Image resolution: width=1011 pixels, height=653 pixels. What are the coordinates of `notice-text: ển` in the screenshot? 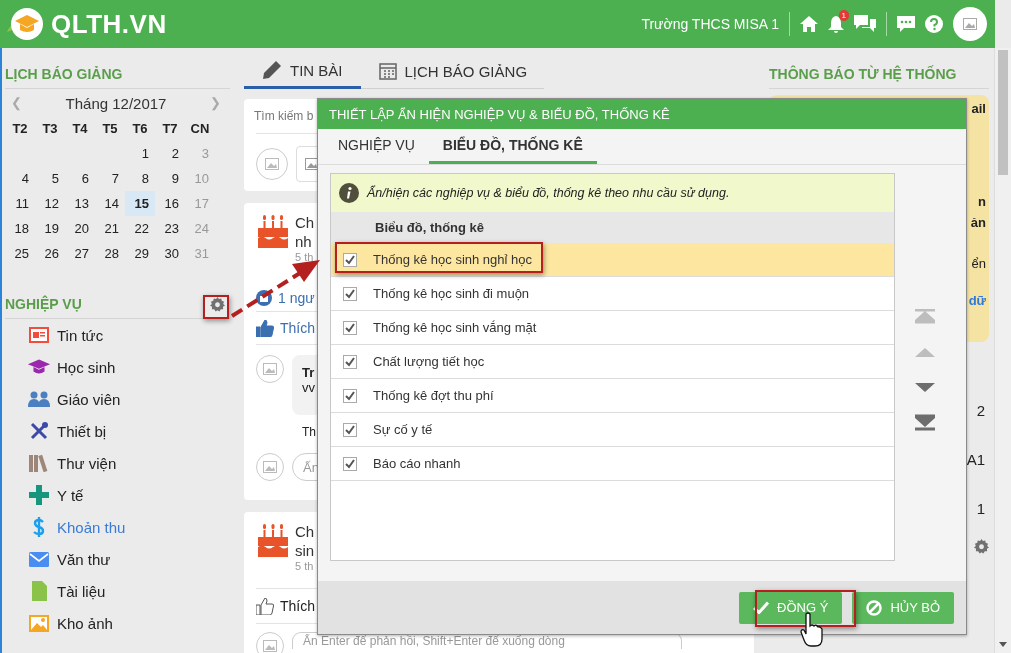 It's located at (978, 263).